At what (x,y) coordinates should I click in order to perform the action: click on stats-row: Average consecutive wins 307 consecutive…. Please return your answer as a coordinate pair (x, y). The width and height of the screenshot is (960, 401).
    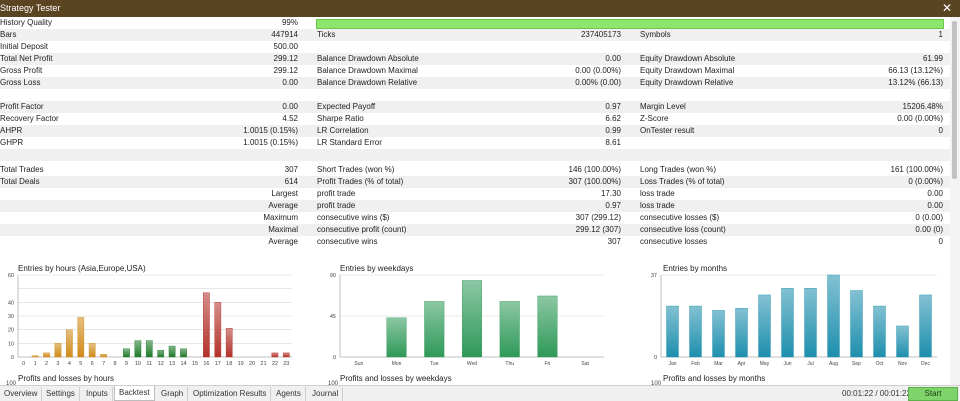
    Looking at the image, I should click on (475, 242).